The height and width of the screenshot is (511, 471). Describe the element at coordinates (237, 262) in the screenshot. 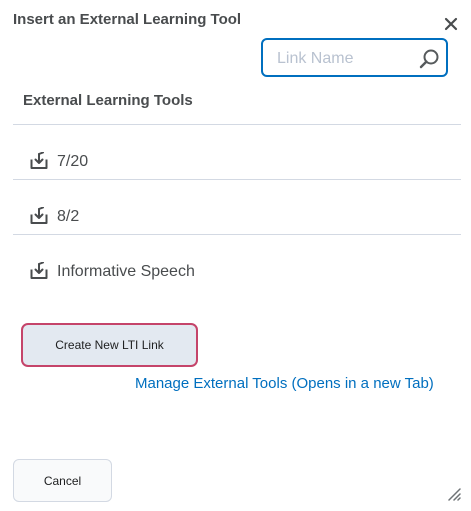

I see `list-item: Informative Speech` at that location.